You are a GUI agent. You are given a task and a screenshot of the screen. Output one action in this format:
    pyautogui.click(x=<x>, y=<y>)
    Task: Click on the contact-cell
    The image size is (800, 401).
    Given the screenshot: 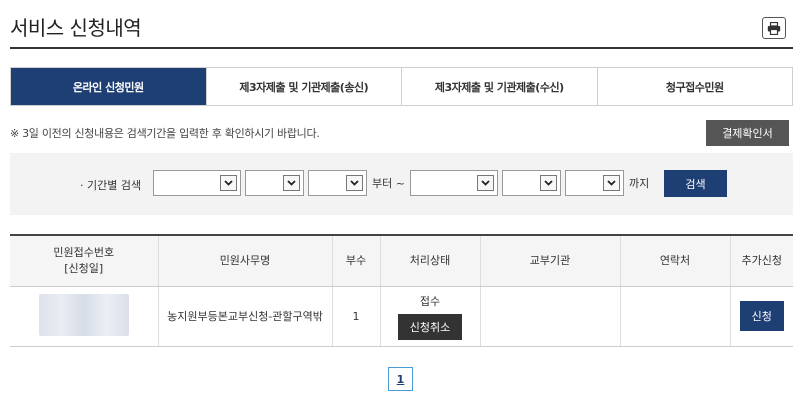 What is the action you would take?
    pyautogui.click(x=674, y=316)
    